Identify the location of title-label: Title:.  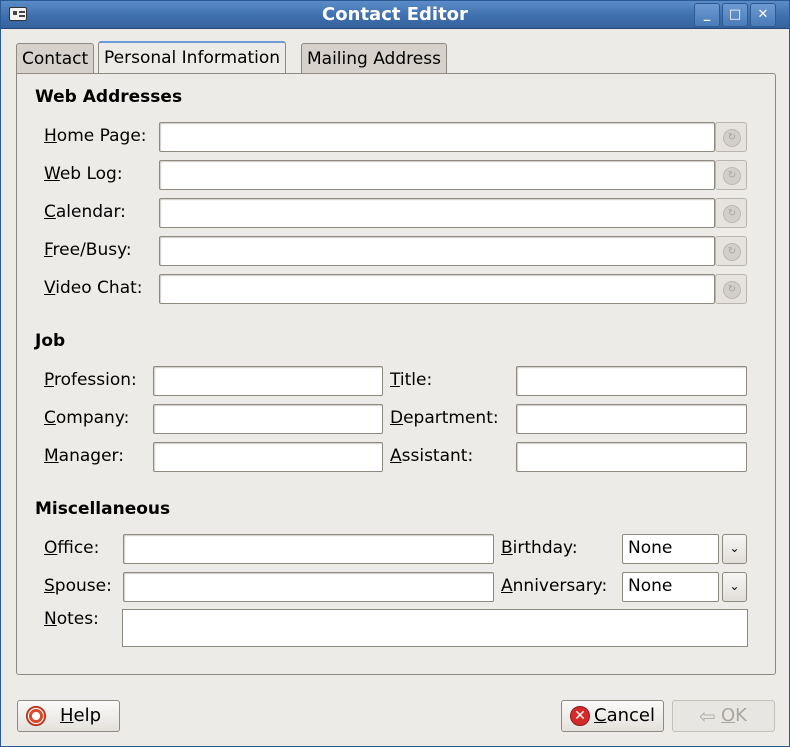
(411, 380).